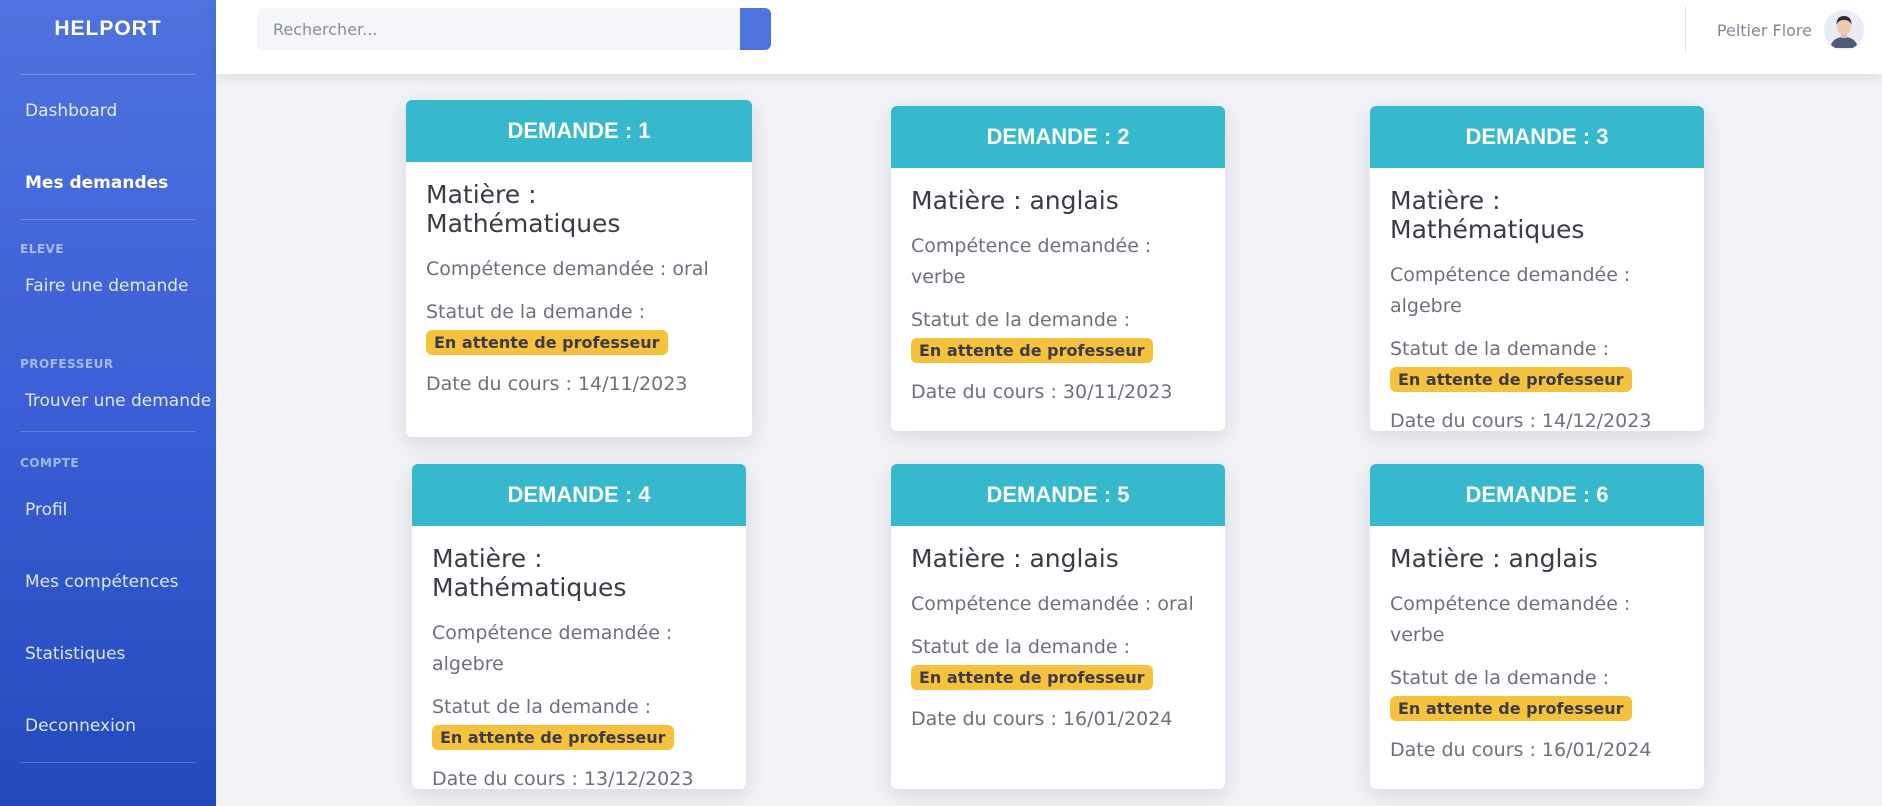  What do you see at coordinates (108, 582) in the screenshot?
I see `sidebar-item-mes-competences: Mes compétences` at bounding box center [108, 582].